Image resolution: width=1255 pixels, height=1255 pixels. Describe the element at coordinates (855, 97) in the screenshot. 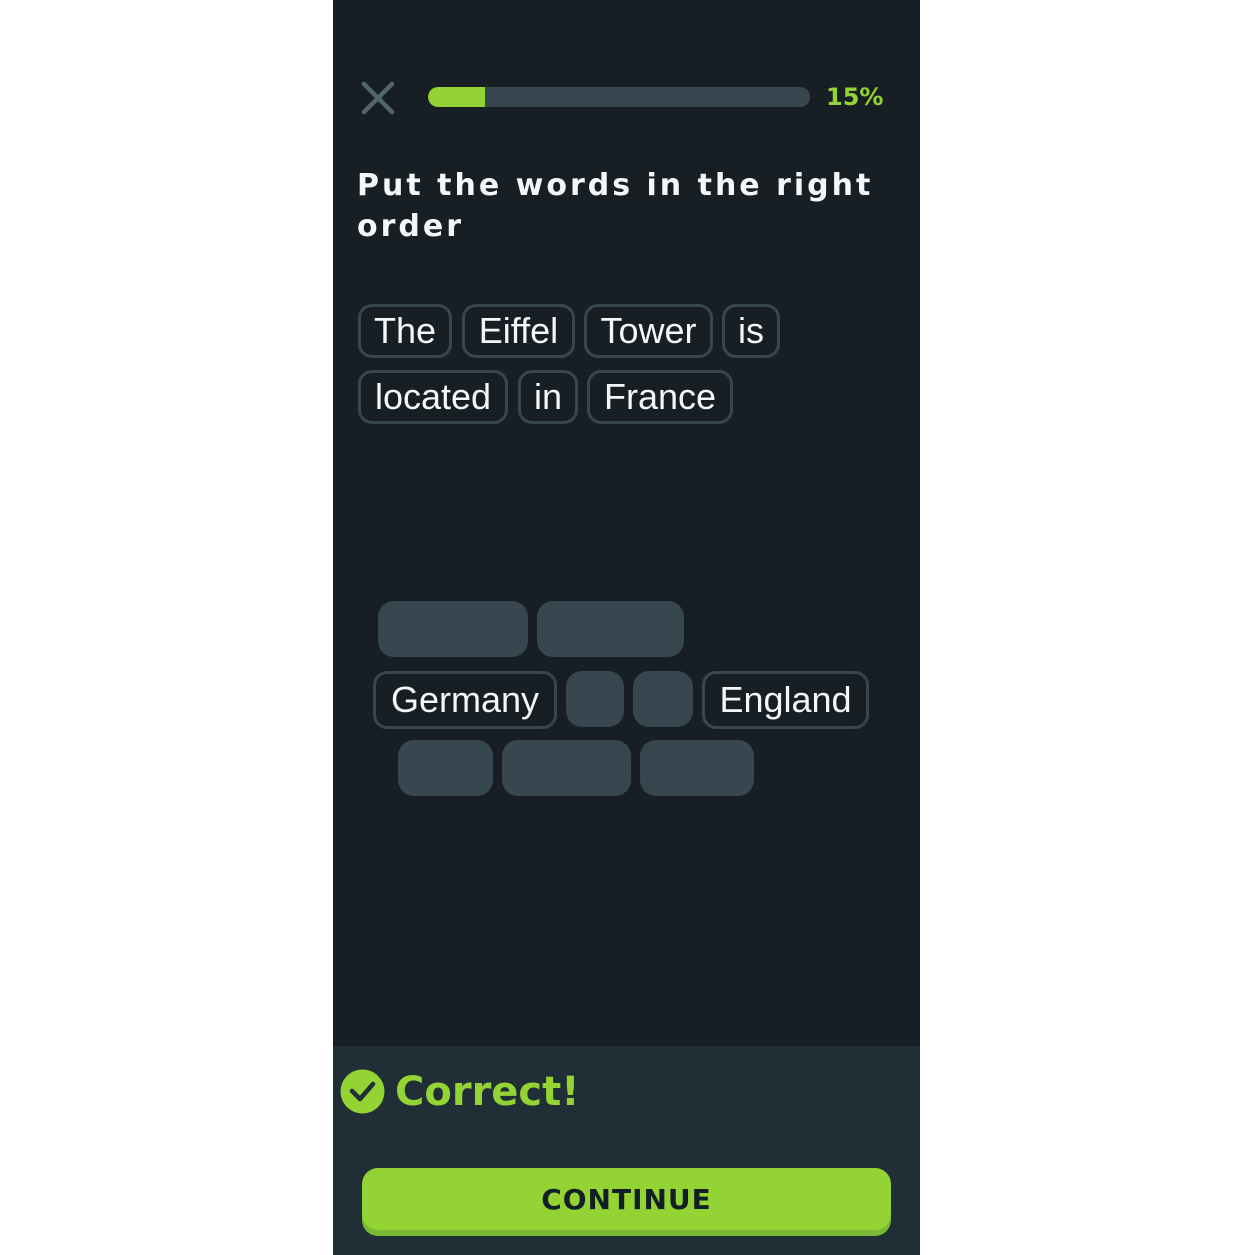

I see `progress-percent-label: 15%` at that location.